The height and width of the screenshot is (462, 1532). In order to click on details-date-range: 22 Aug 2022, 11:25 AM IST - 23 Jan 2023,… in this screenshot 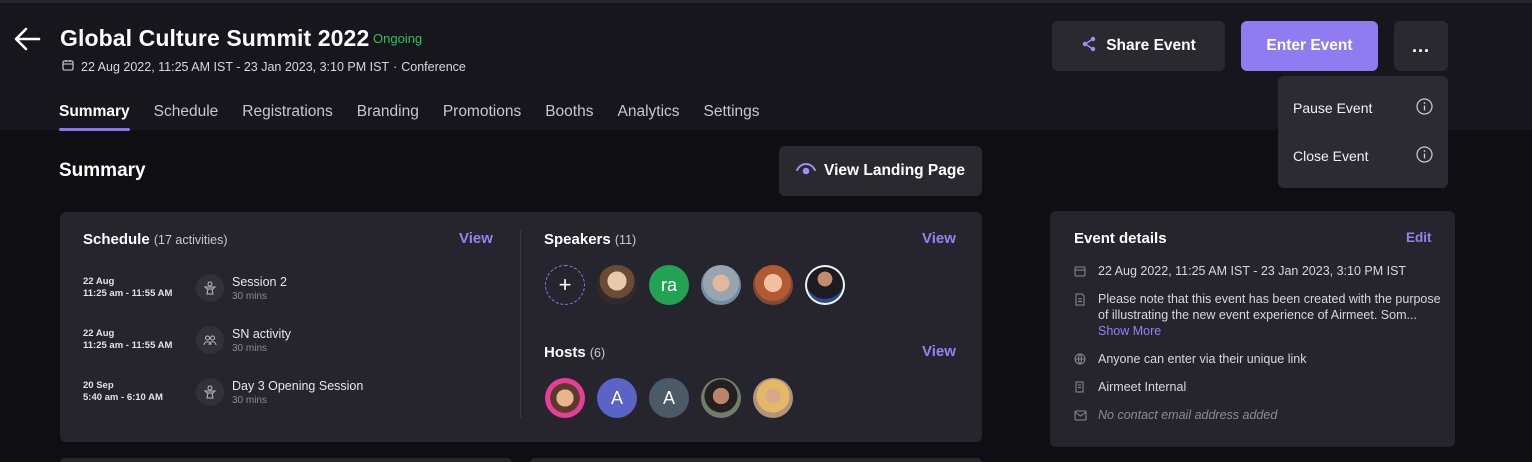, I will do `click(1252, 271)`.